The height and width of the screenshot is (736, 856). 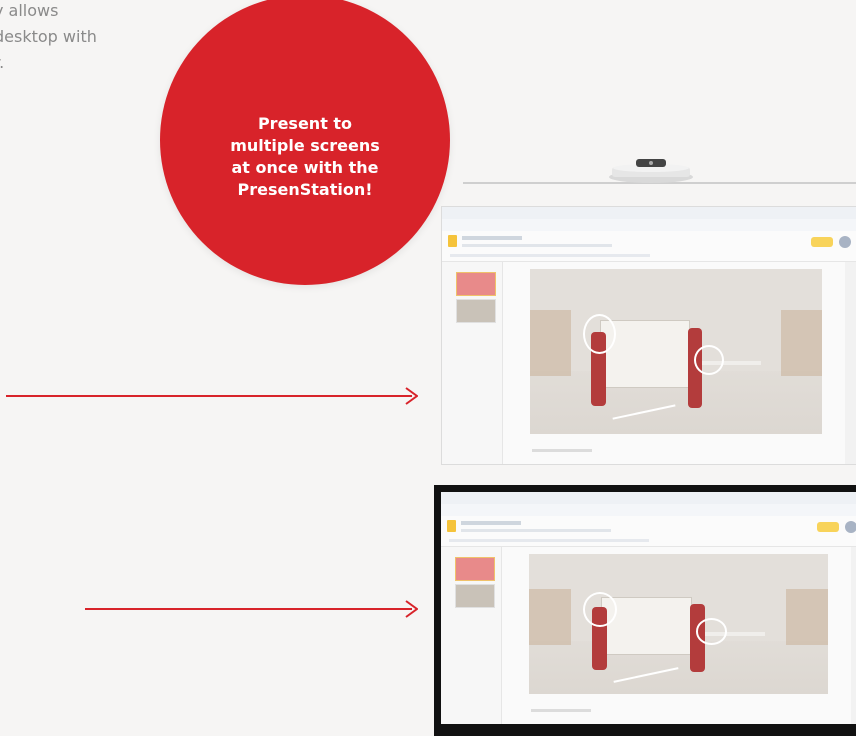 What do you see at coordinates (82, 63) in the screenshot?
I see `intro-line-3: r.` at bounding box center [82, 63].